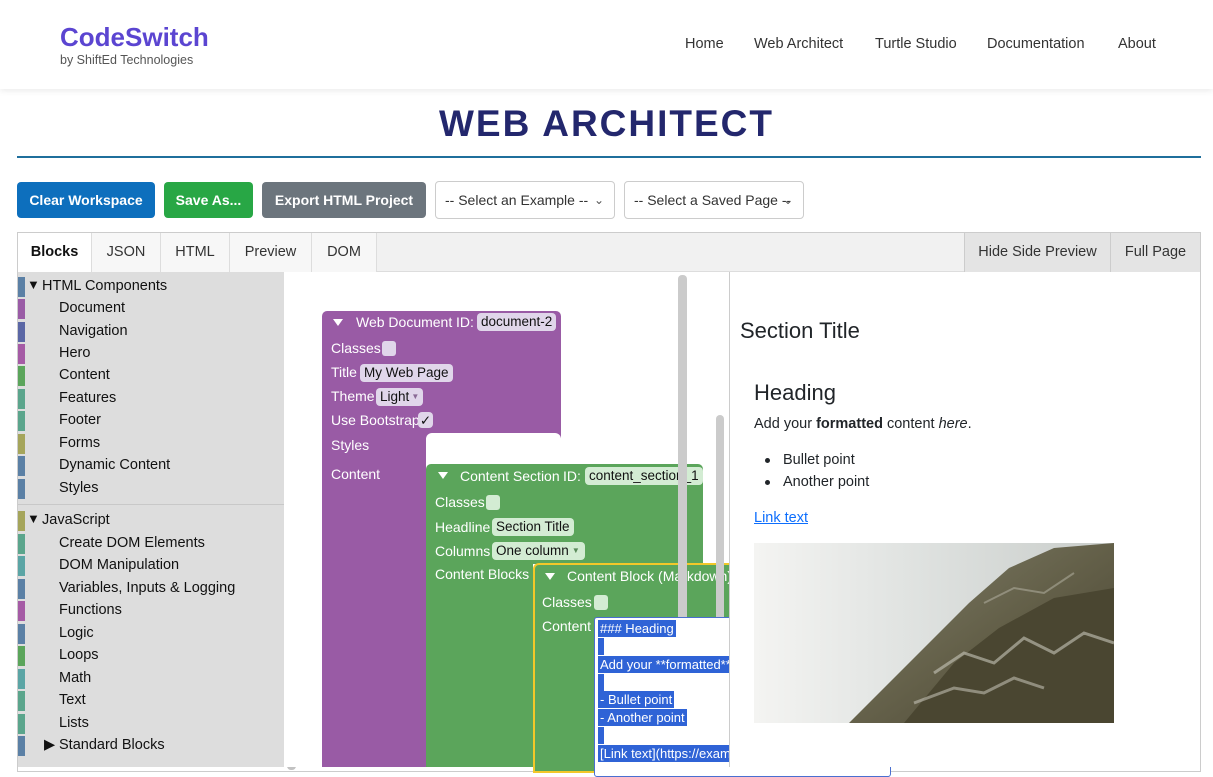 The height and width of the screenshot is (777, 1213). What do you see at coordinates (49, 745) in the screenshot?
I see `collapsed-triangle-icon: ▶` at bounding box center [49, 745].